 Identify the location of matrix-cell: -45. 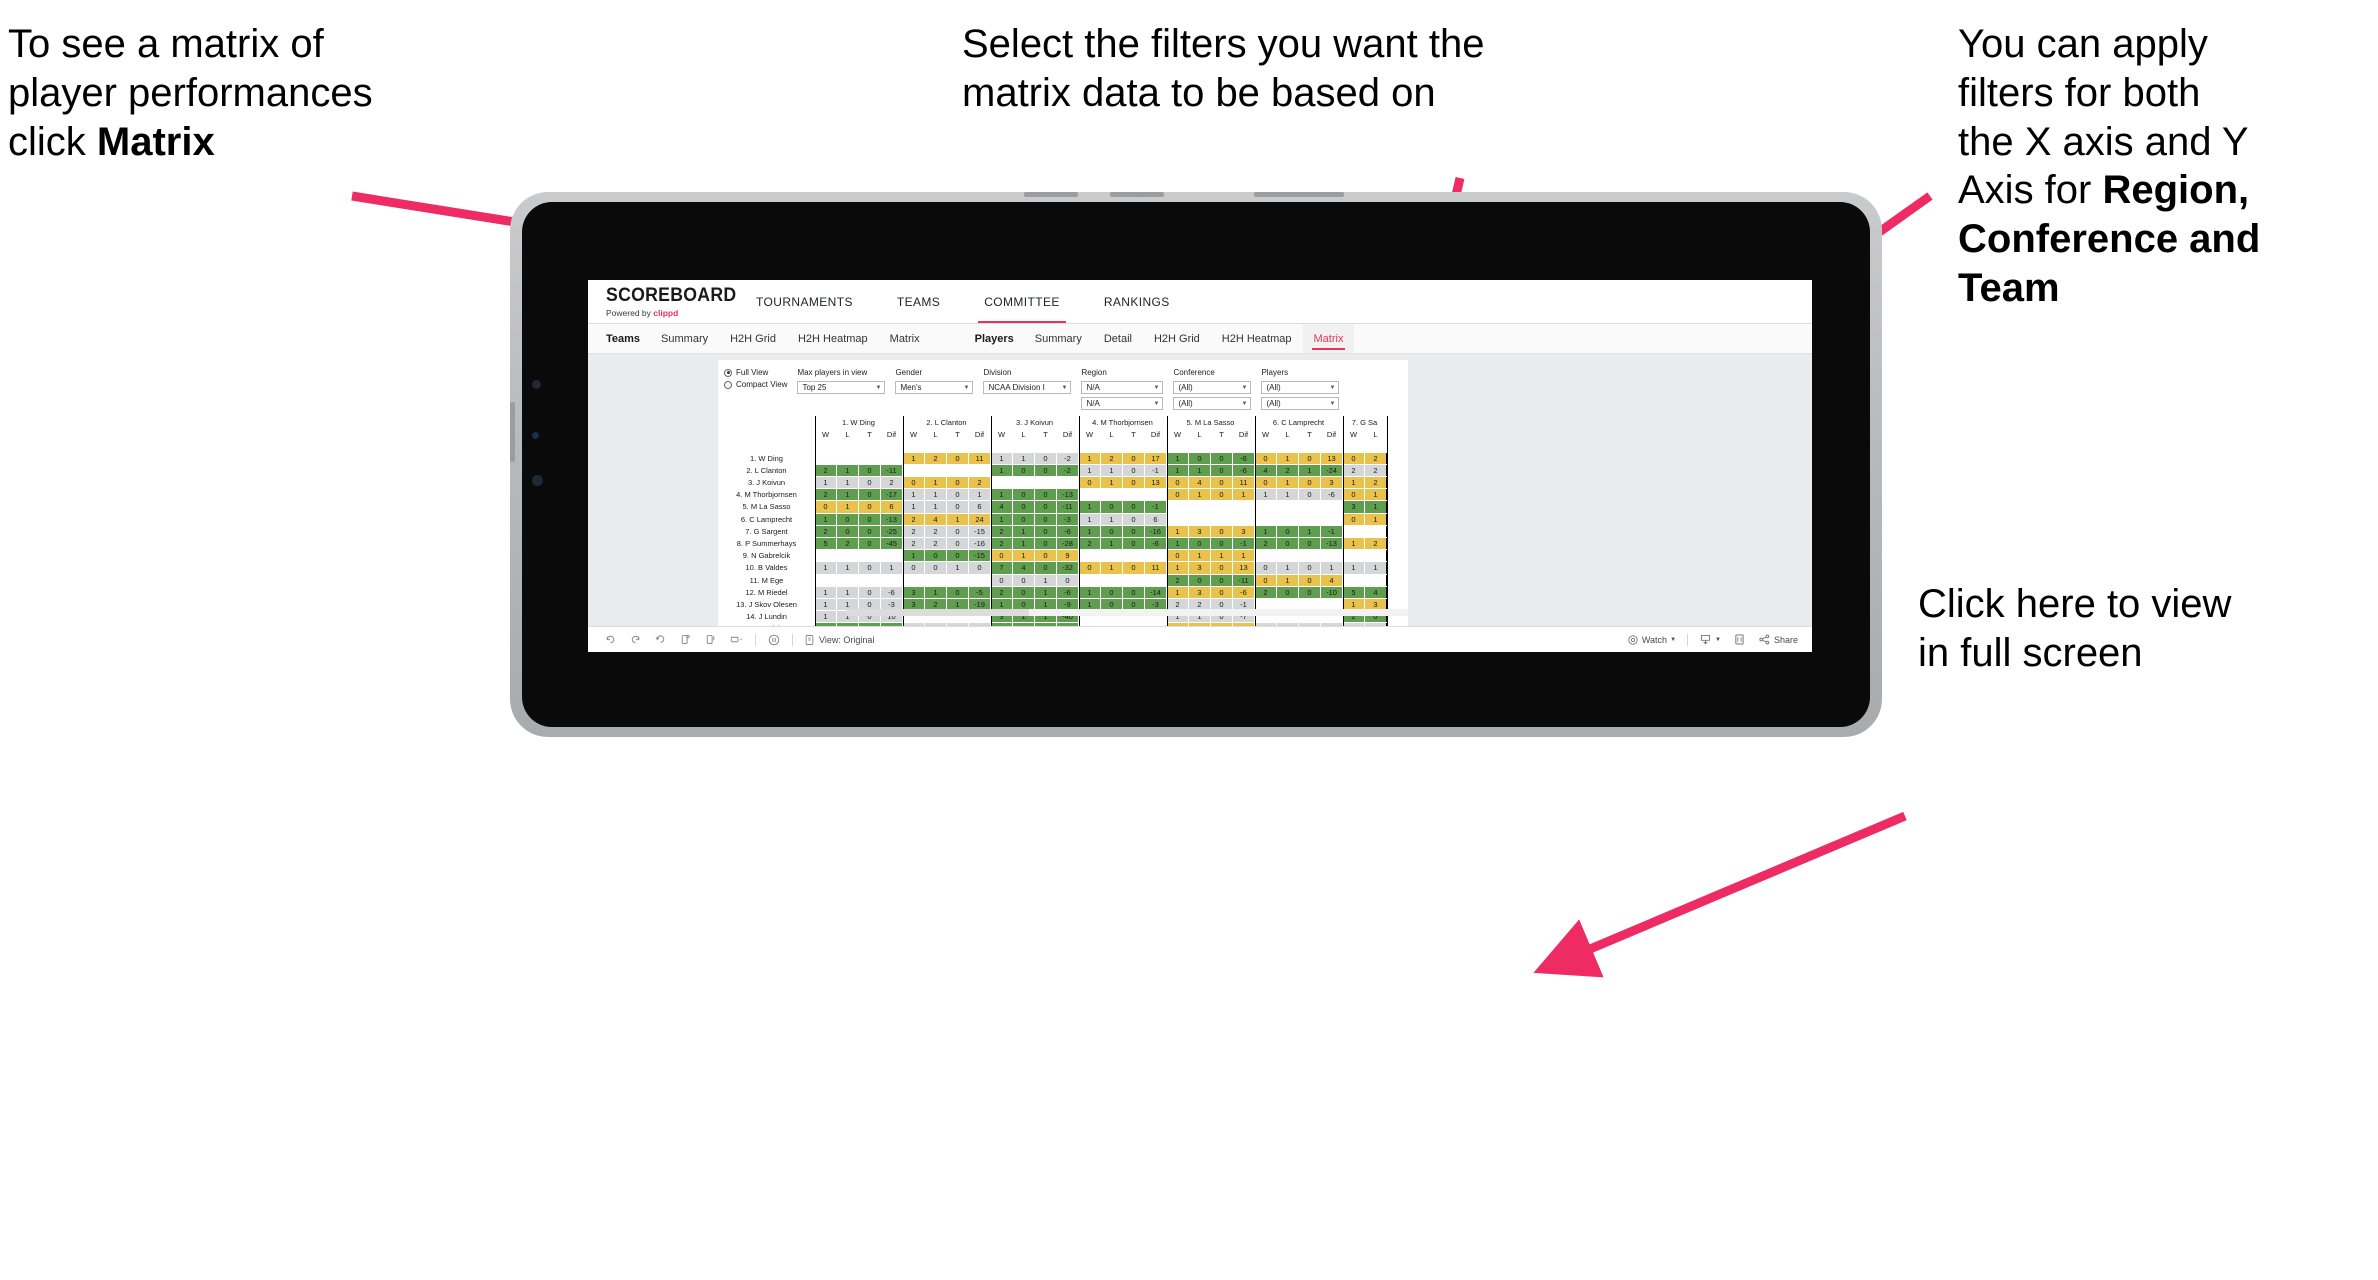
(891, 544).